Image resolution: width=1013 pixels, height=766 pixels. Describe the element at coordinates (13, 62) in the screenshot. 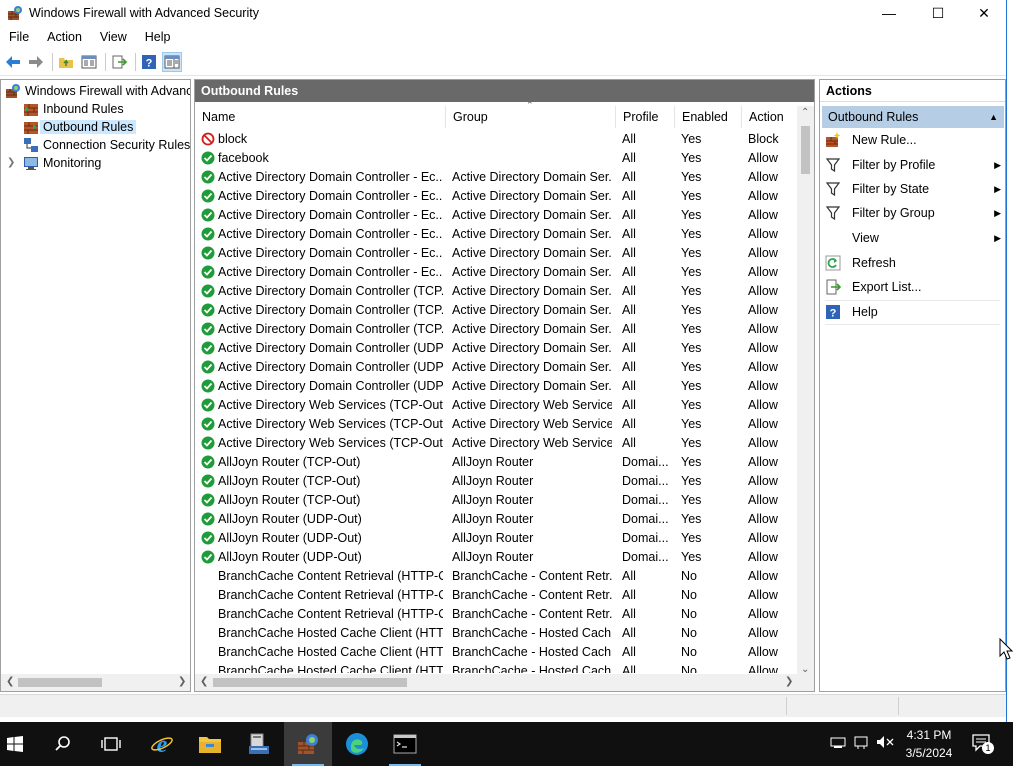

I see `back-button` at that location.